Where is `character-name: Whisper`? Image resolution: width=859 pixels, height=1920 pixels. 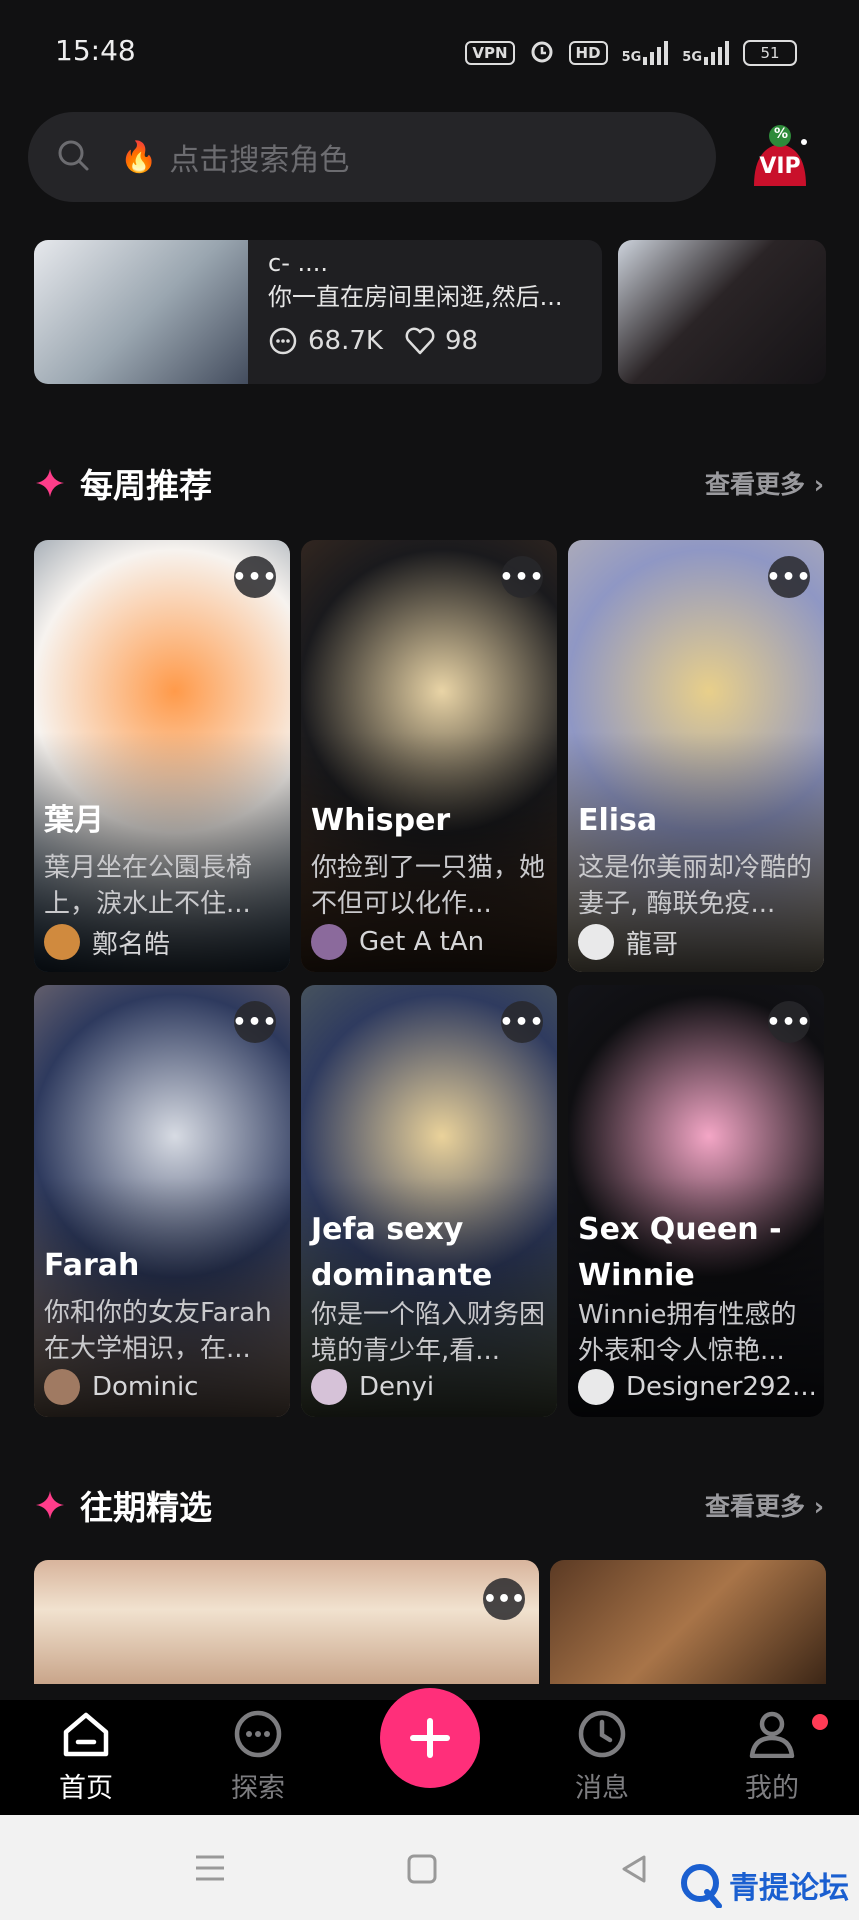
character-name: Whisper is located at coordinates (381, 820).